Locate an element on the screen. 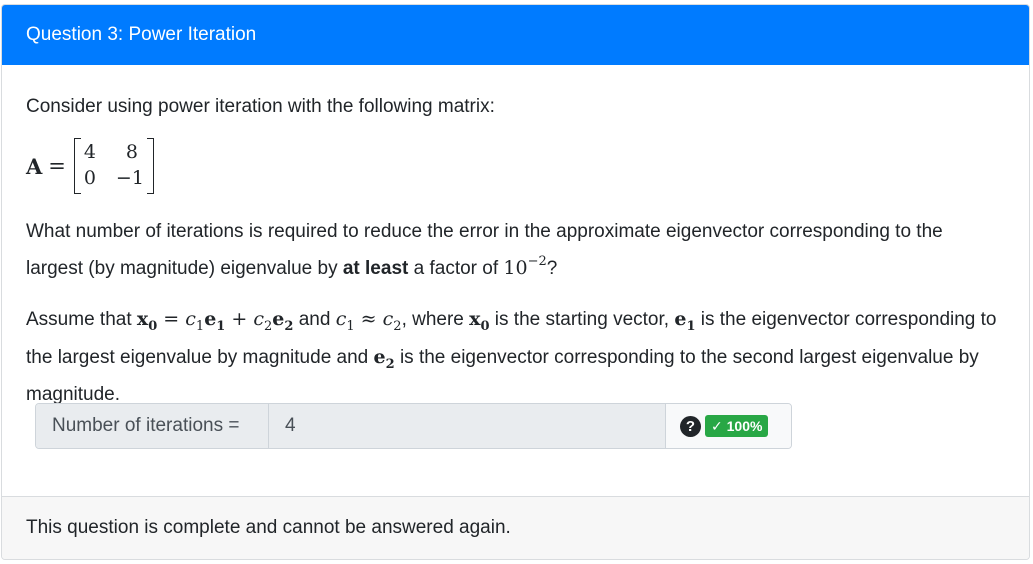 This screenshot has height=564, width=1033. question-circle-icon: ? is located at coordinates (690, 426).